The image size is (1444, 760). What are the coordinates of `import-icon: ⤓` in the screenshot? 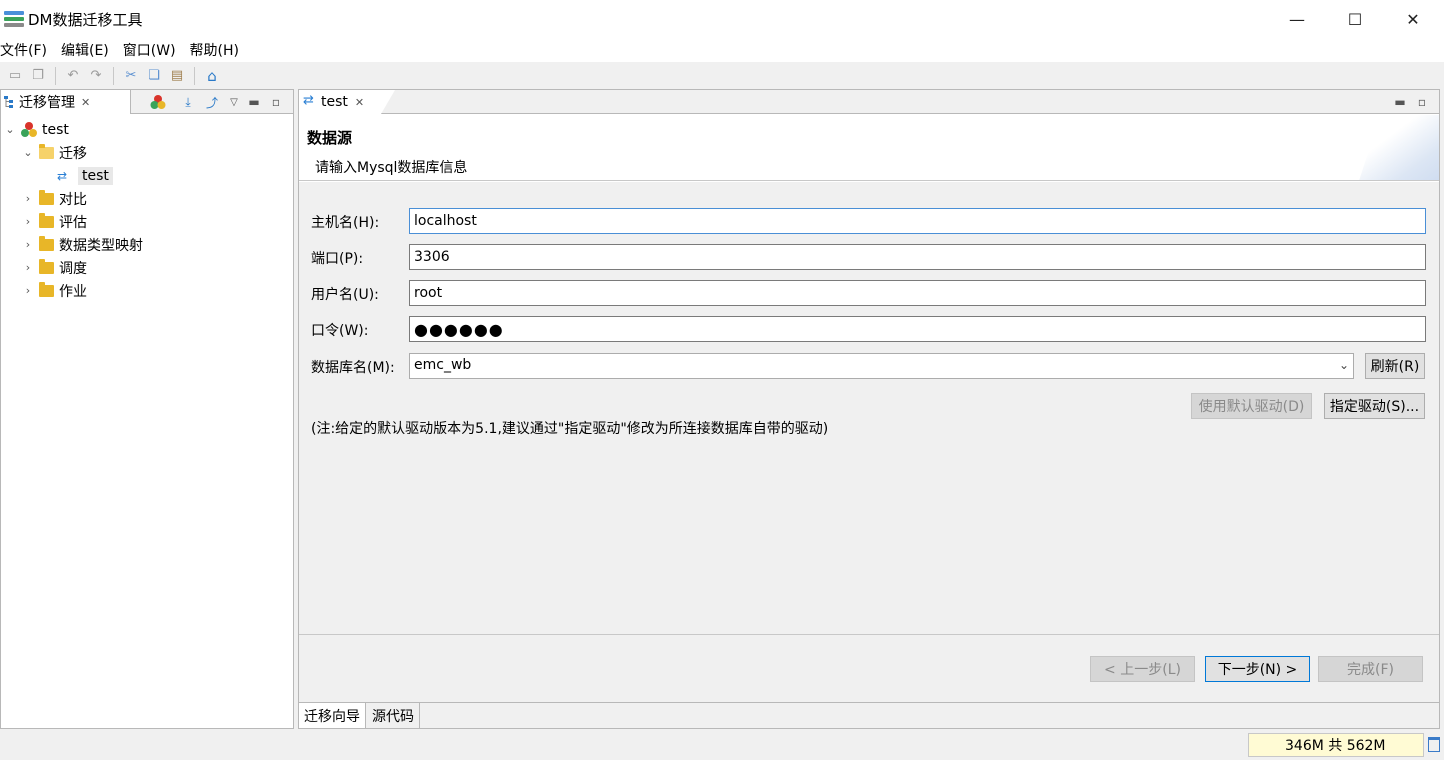 It's located at (188, 102).